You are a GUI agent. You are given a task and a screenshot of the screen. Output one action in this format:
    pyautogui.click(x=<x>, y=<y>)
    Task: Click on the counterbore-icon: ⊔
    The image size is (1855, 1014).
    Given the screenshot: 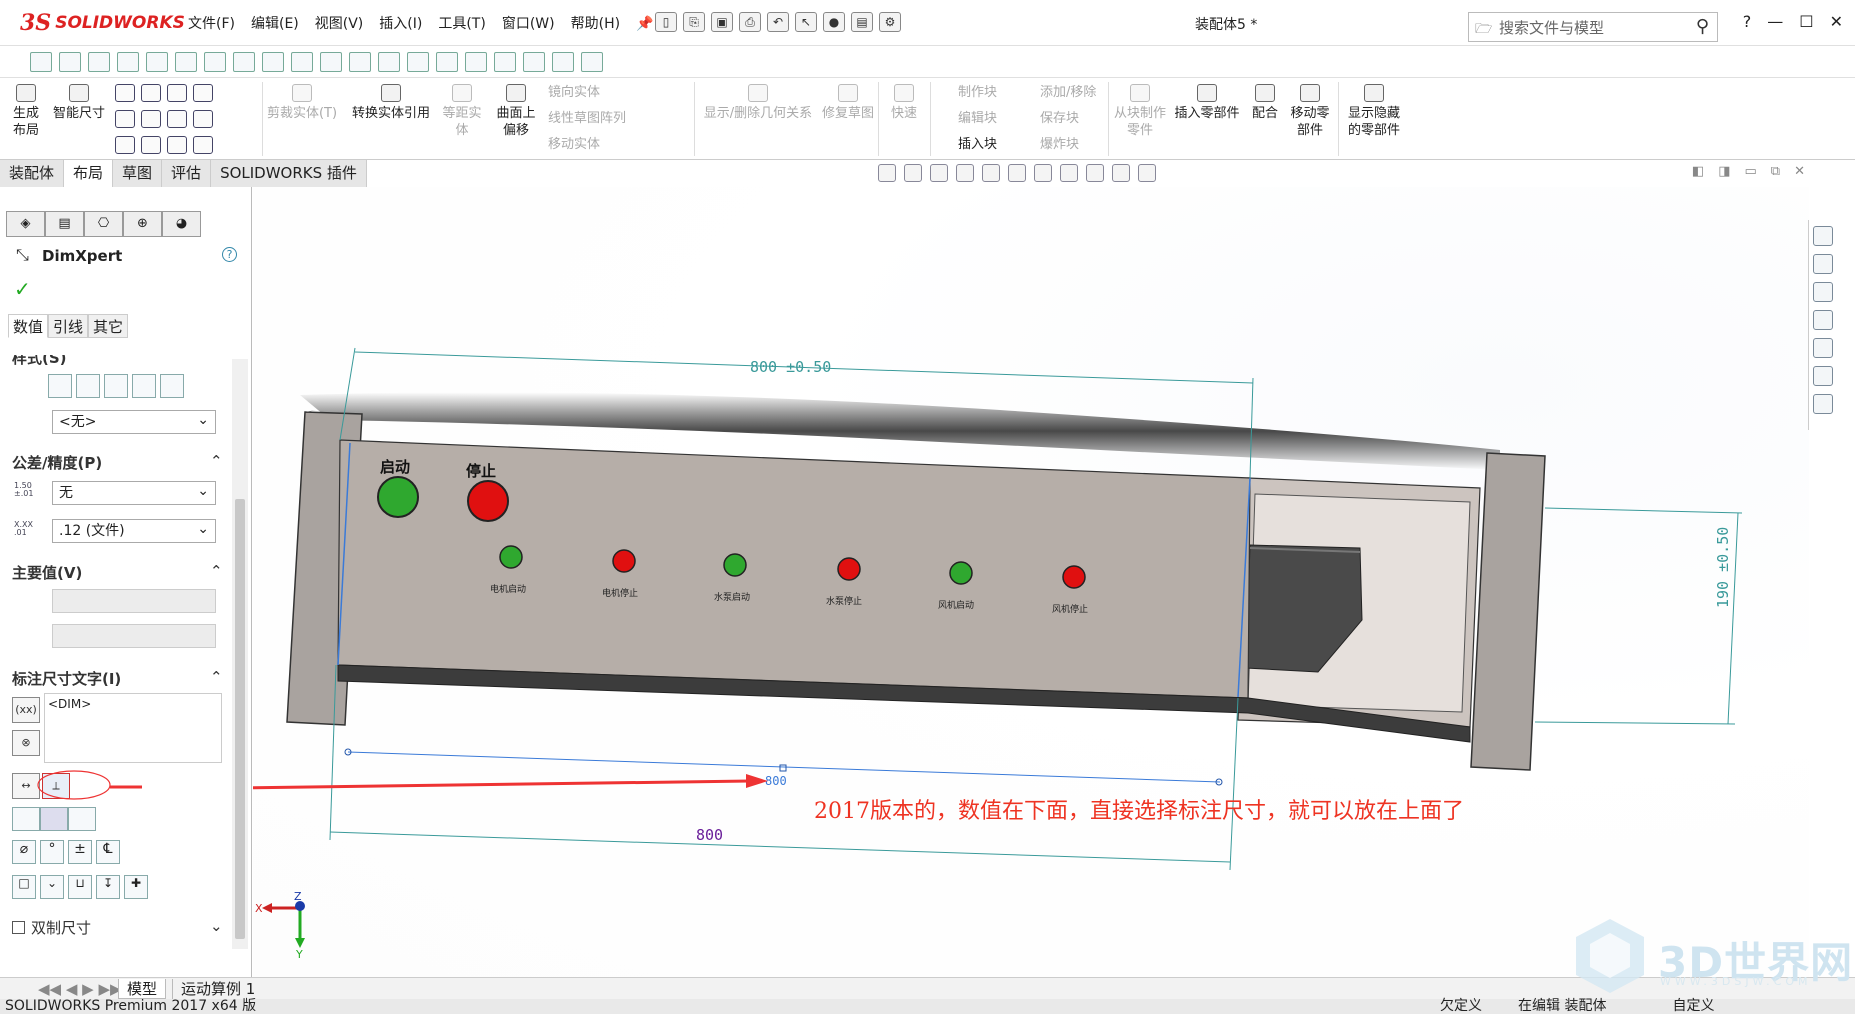 What is the action you would take?
    pyautogui.click(x=80, y=887)
    